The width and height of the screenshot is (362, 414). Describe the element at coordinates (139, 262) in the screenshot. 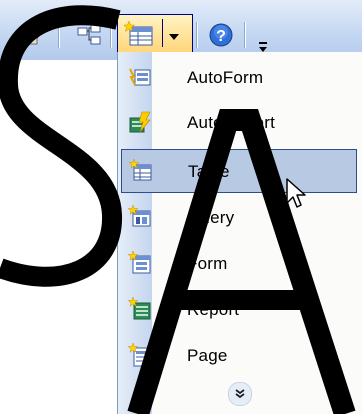

I see `form-icon` at that location.